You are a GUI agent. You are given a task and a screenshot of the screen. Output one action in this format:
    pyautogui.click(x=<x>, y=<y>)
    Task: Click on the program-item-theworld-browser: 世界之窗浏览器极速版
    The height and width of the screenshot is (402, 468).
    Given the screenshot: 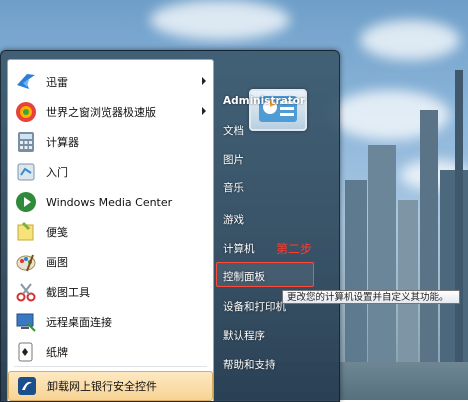 What is the action you would take?
    pyautogui.click(x=110, y=112)
    